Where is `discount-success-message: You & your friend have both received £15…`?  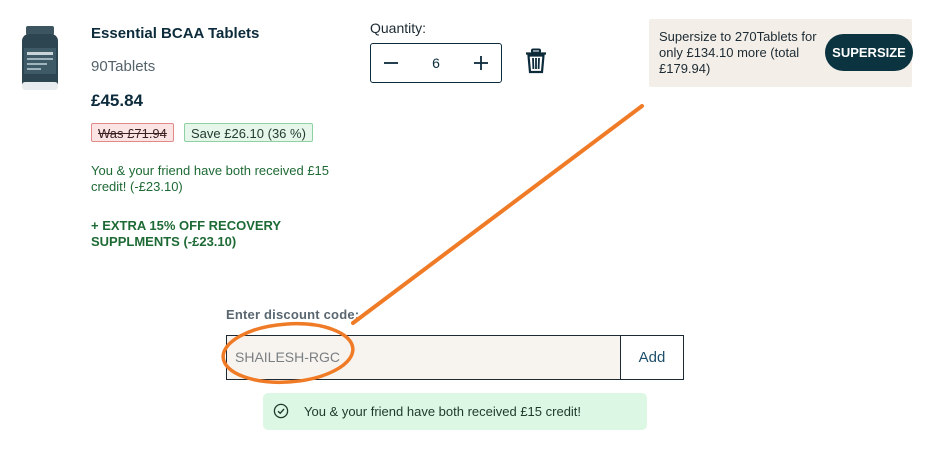 discount-success-message: You & your friend have both received £15… is located at coordinates (455, 411).